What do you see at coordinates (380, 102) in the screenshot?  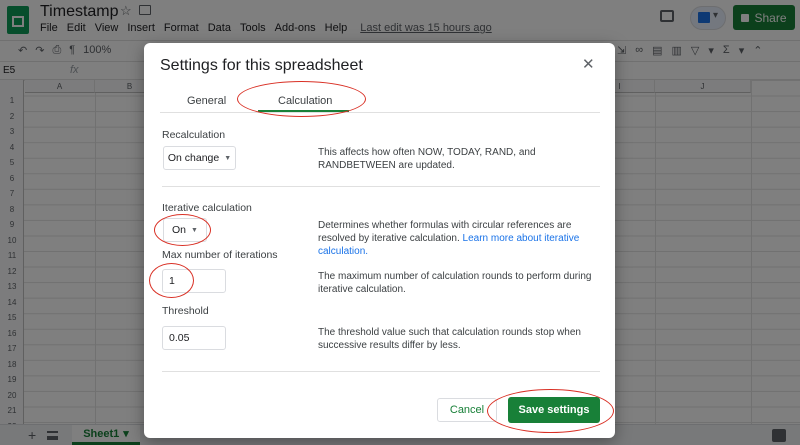 I see `dialog-tabs: General Calculation` at bounding box center [380, 102].